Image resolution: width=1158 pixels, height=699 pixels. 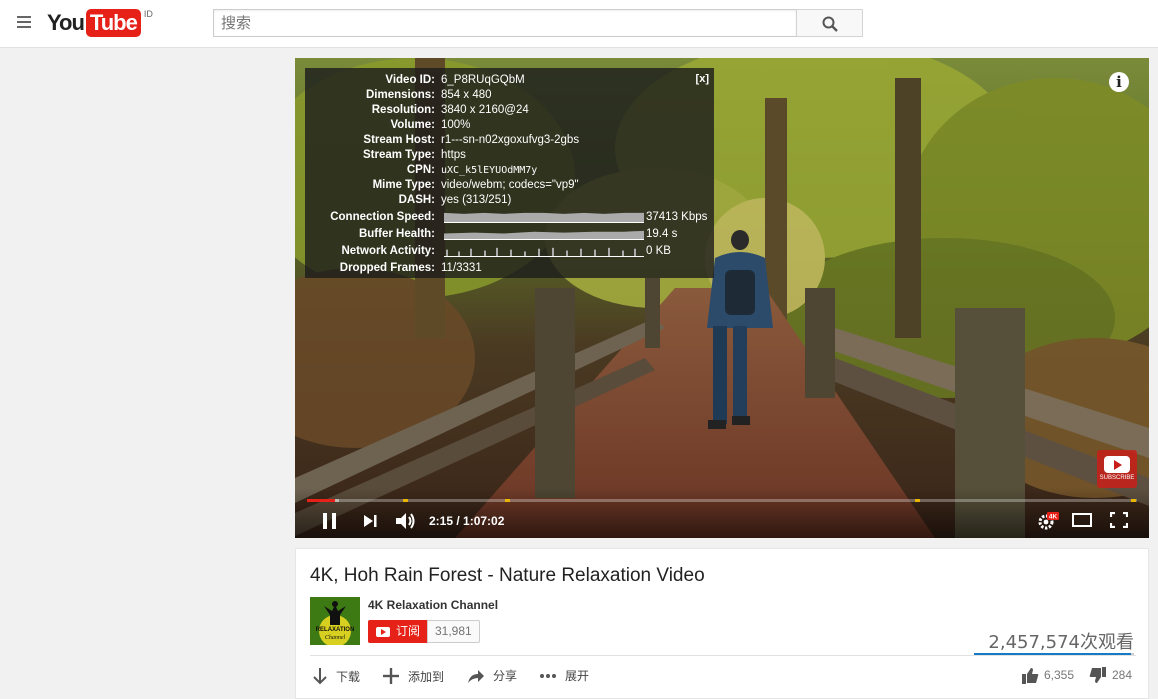 I want to click on stats-value: 100%, so click(x=456, y=125).